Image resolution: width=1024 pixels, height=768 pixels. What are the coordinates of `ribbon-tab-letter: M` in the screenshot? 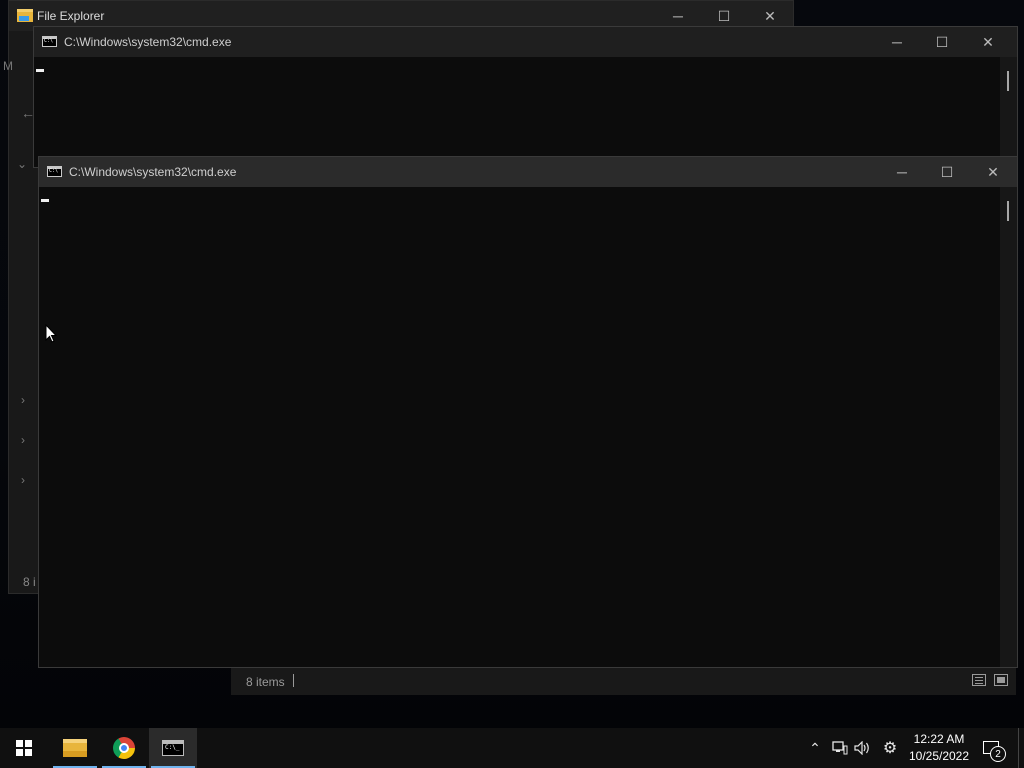 It's located at (8, 66).